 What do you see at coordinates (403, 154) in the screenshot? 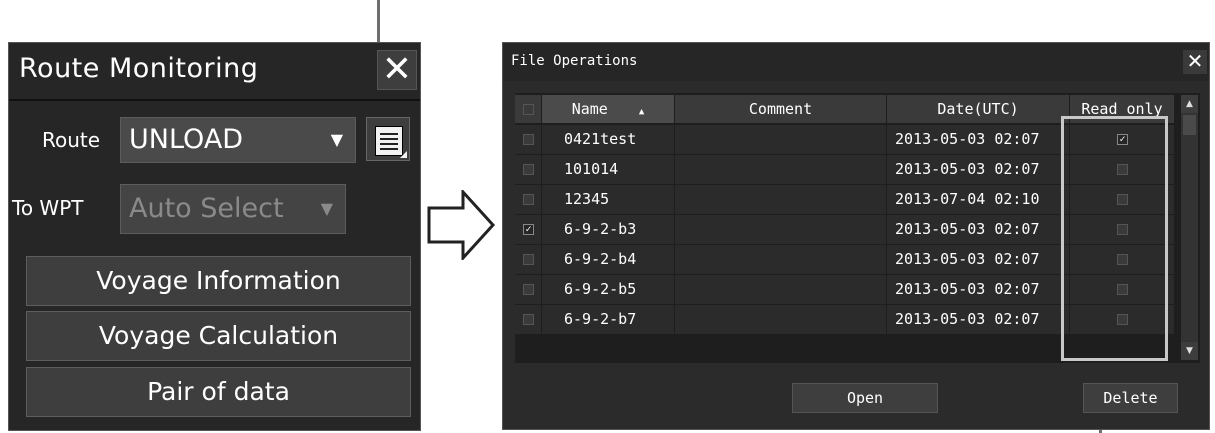
I see `corner-marker-icon` at bounding box center [403, 154].